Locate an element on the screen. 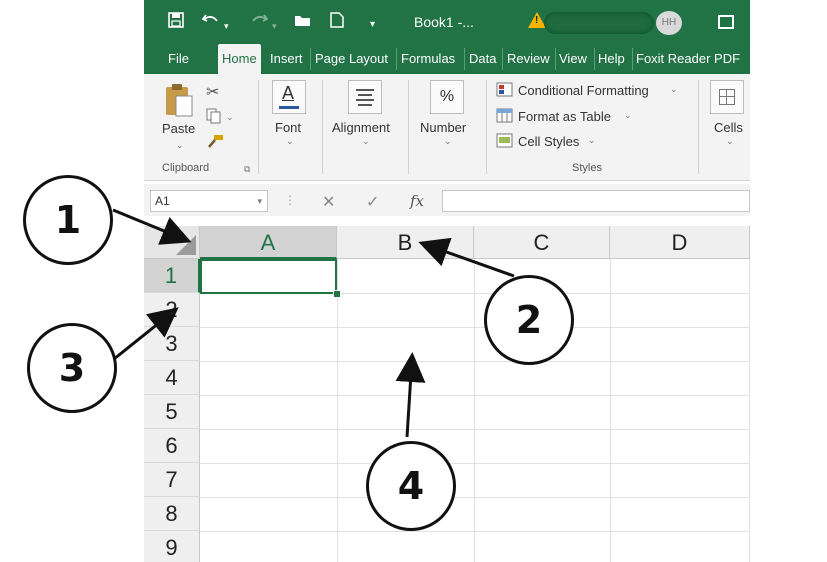  format-as-table-dropdown-icon: ⌄ is located at coordinates (628, 115).